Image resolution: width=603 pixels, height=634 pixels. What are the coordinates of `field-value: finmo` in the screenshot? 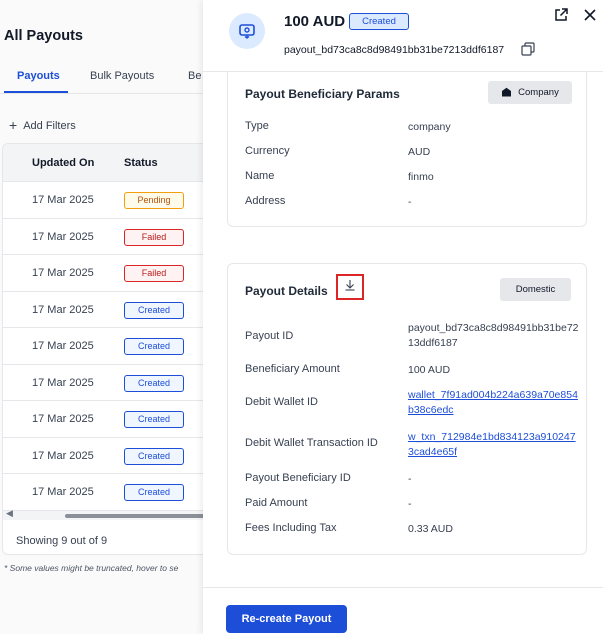 It's located at (421, 177).